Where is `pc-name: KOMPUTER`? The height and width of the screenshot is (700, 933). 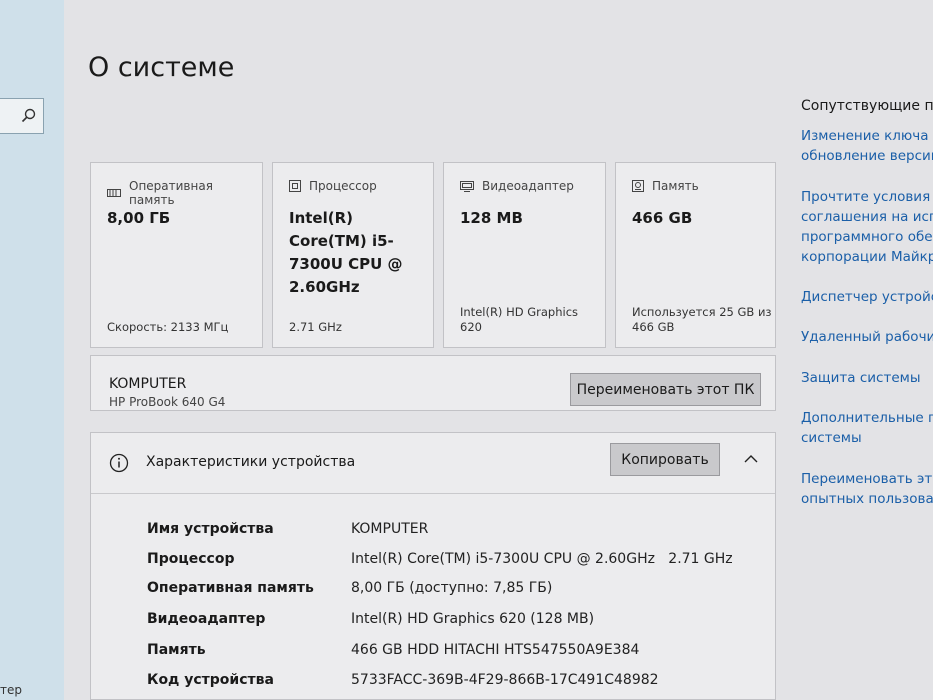 pc-name: KOMPUTER is located at coordinates (148, 384).